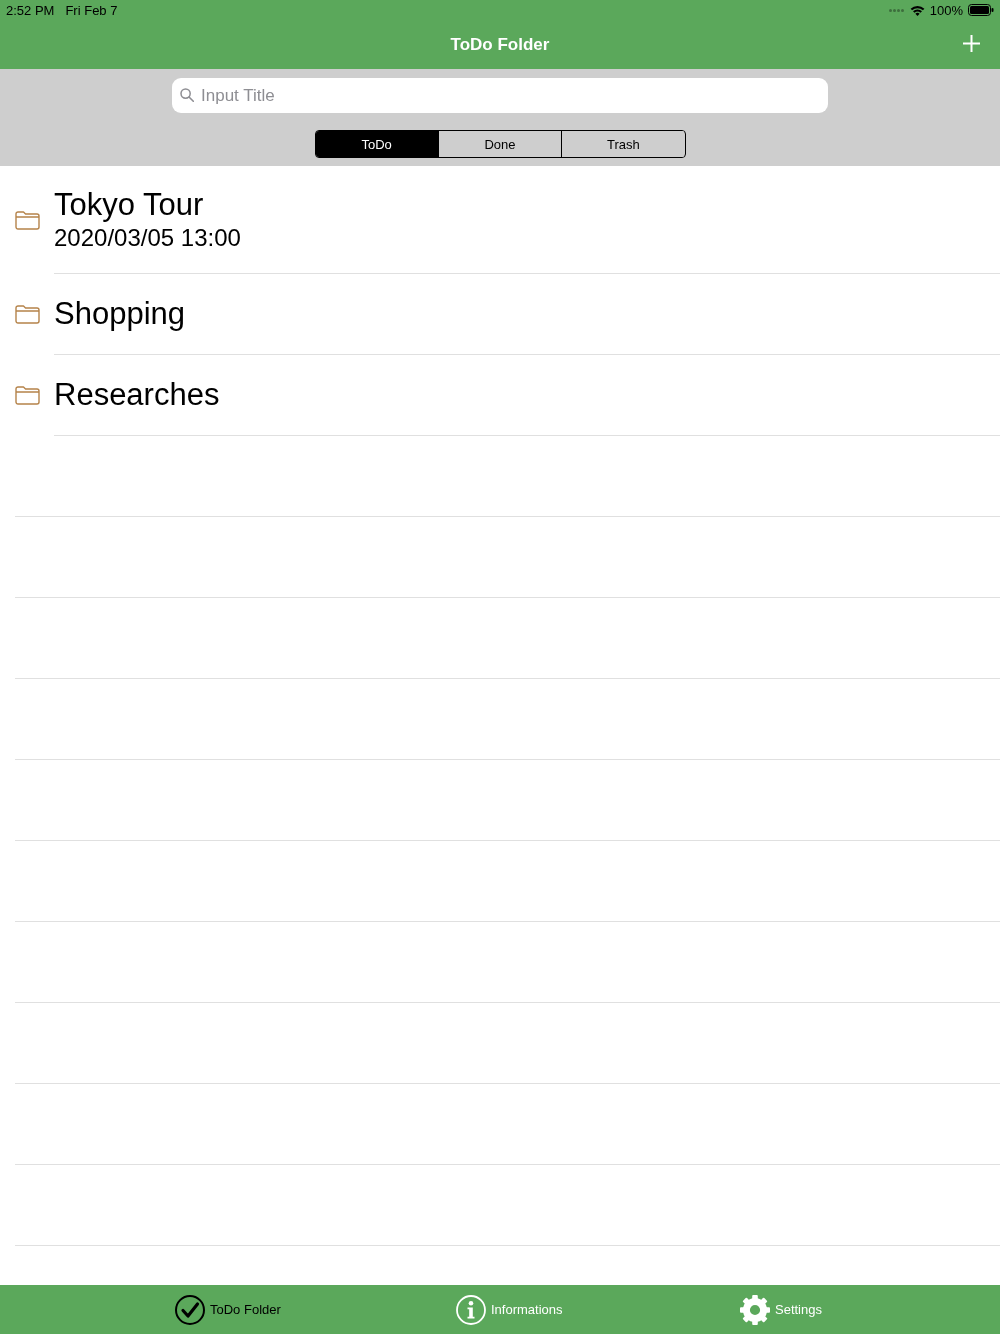 Image resolution: width=1000 pixels, height=1334 pixels. I want to click on add-button, so click(971, 43).